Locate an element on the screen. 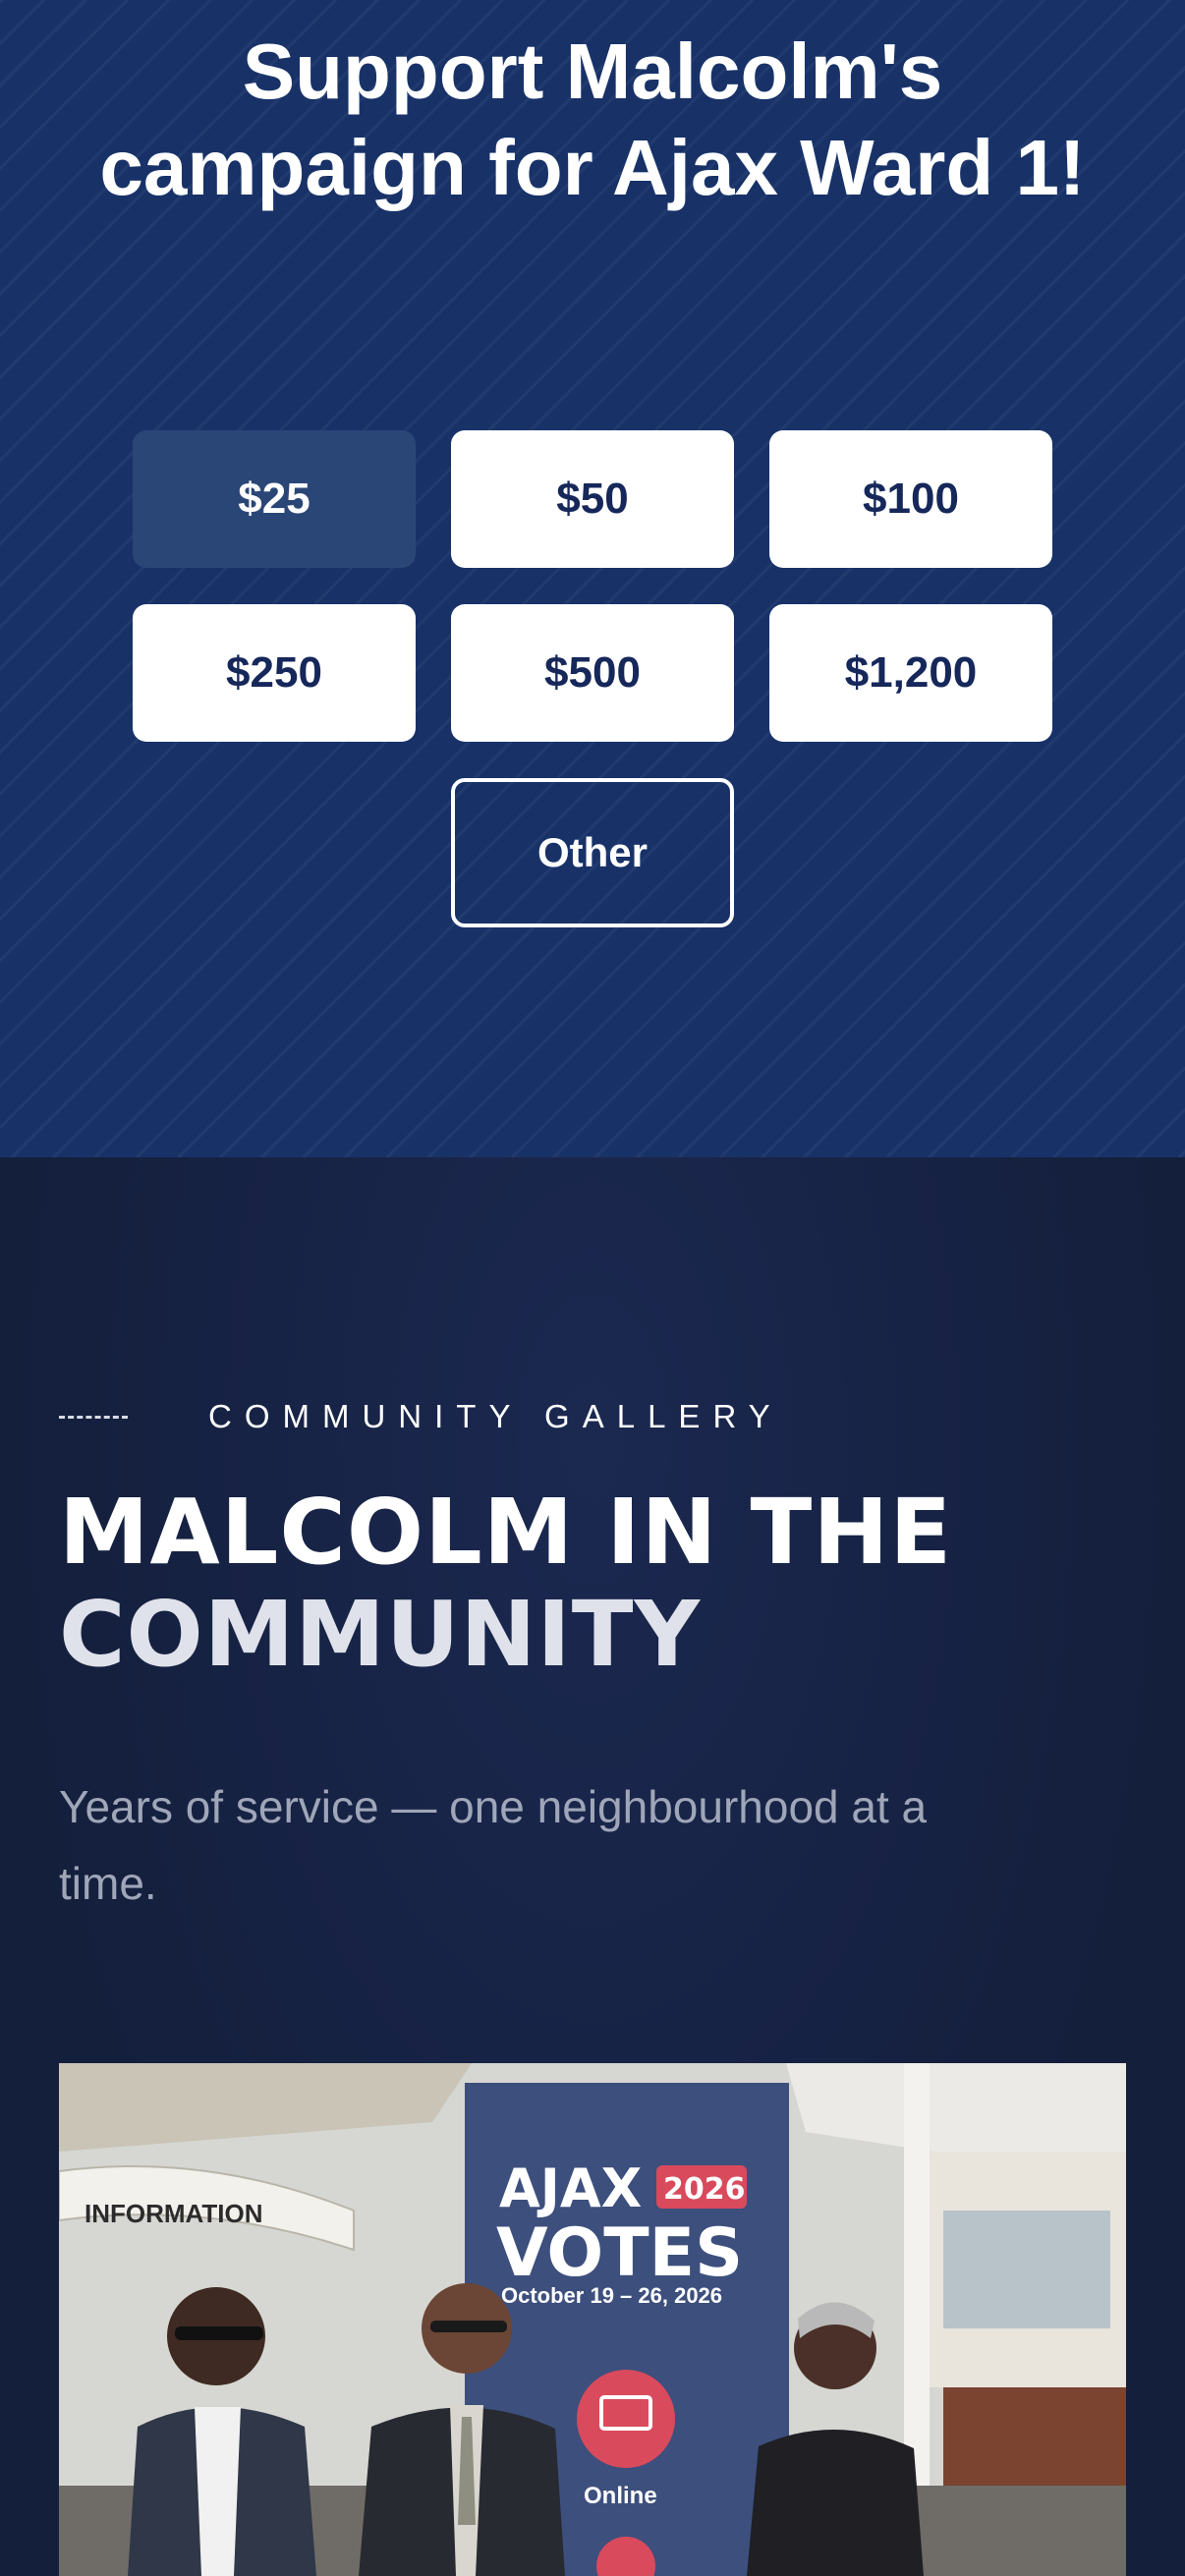  amount-button-50: $50 is located at coordinates (592, 499).